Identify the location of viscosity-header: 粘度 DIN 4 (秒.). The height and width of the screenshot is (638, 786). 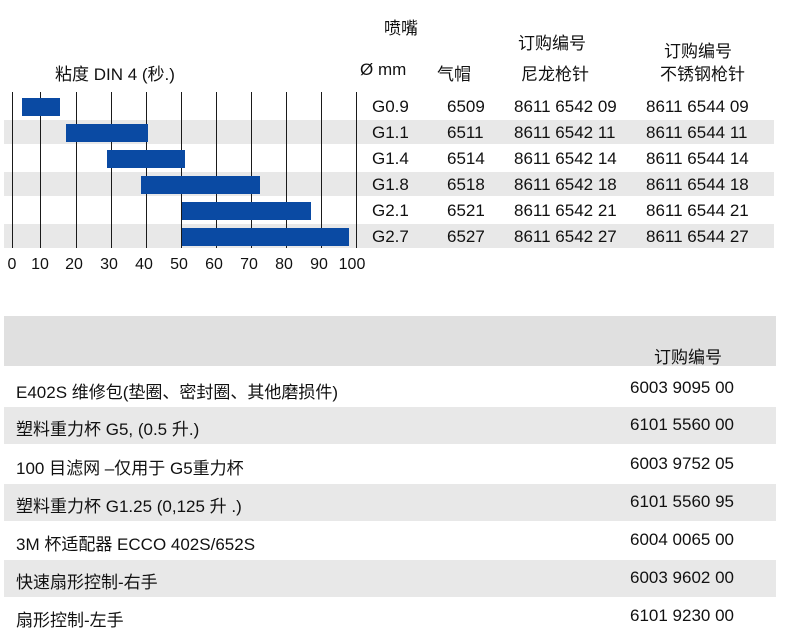
(115, 74).